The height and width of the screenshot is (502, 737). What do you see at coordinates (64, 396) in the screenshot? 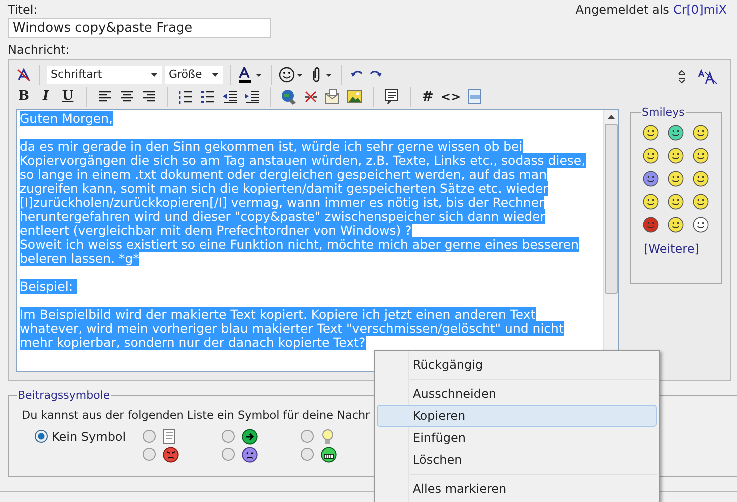
I see `post-icons-title: Beitragssymbole` at bounding box center [64, 396].